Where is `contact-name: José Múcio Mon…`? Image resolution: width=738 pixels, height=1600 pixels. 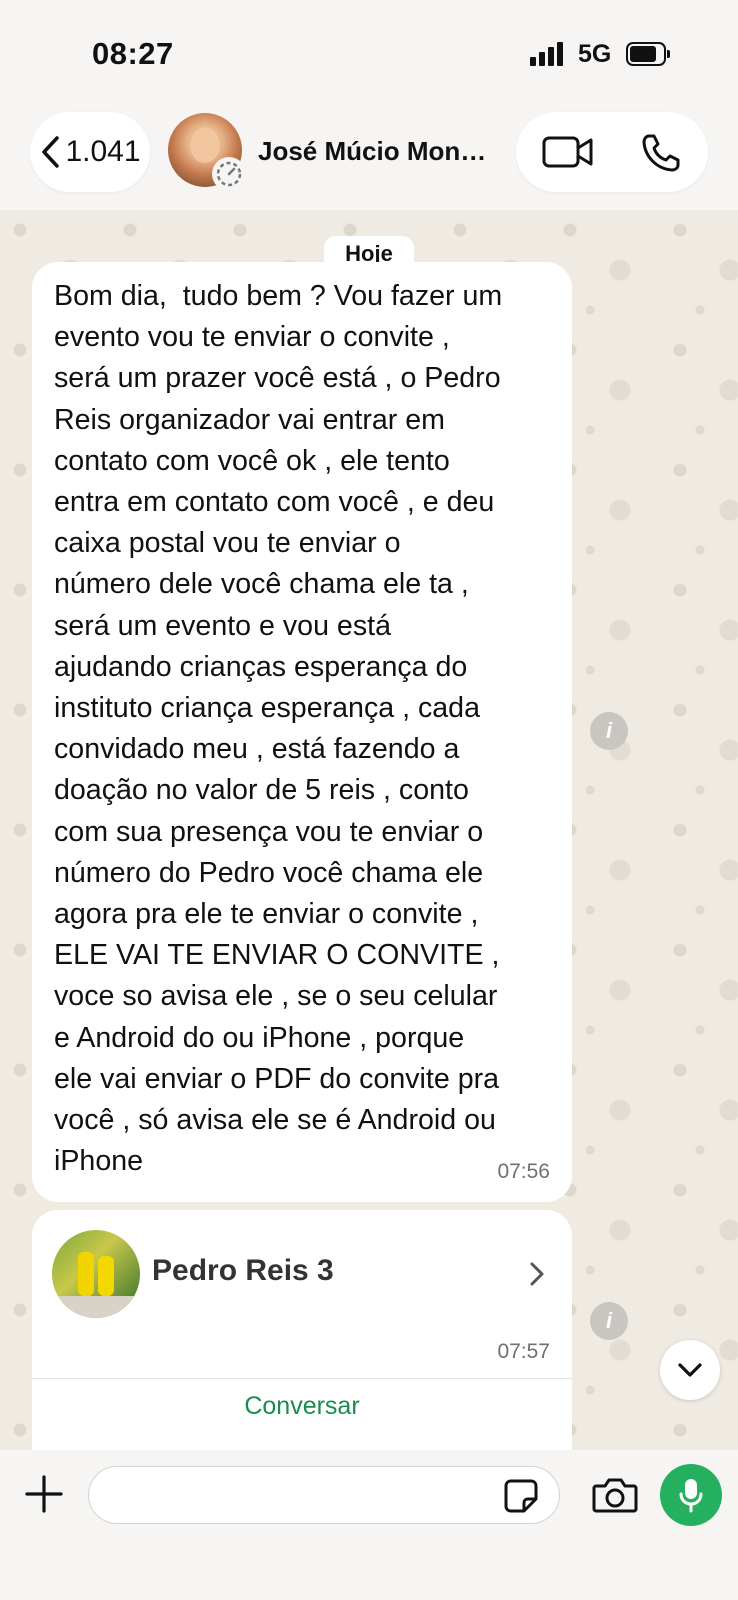
contact-name: José Múcio Mon… is located at coordinates (378, 151).